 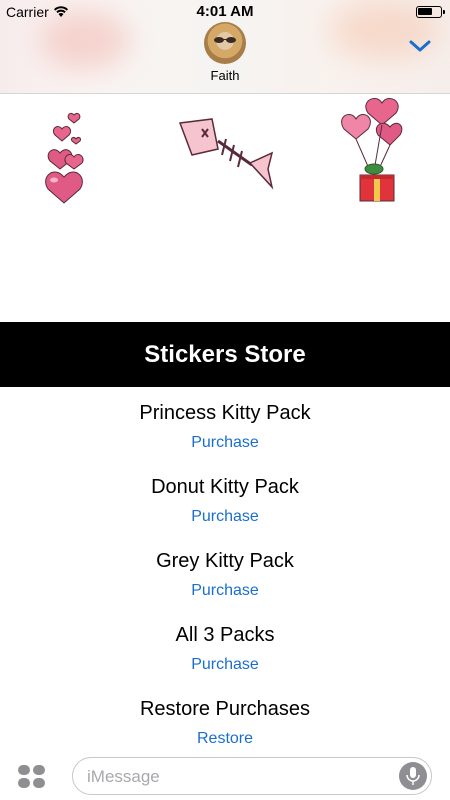 What do you see at coordinates (225, 635) in the screenshot?
I see `pack-name: All 3 Packs` at bounding box center [225, 635].